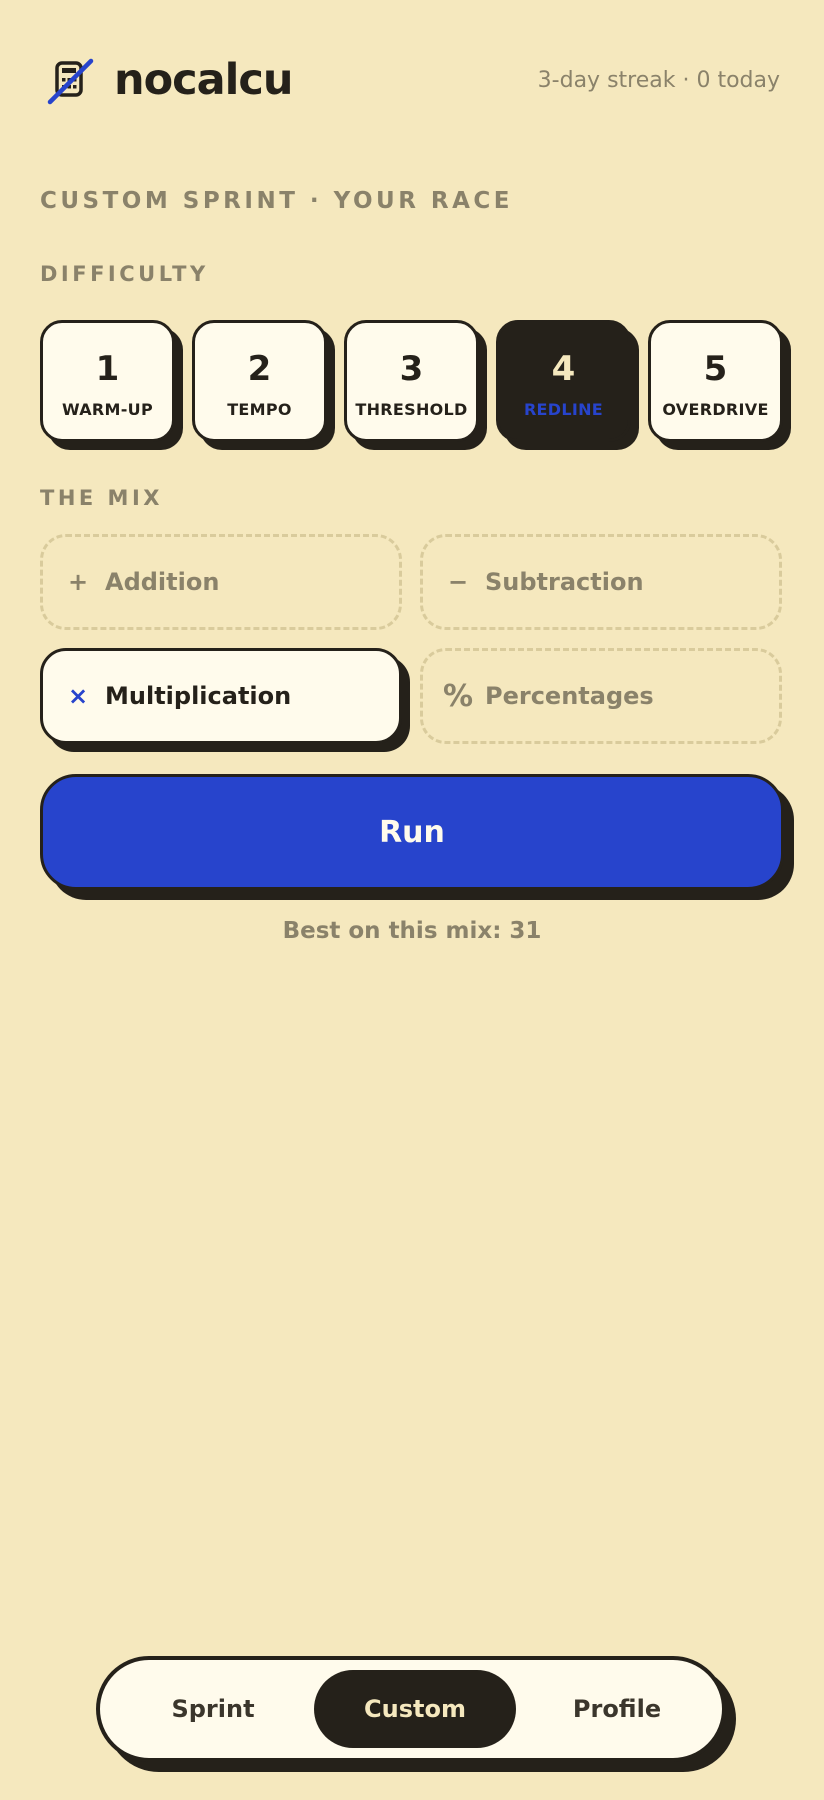  Describe the element at coordinates (412, 832) in the screenshot. I see `run-button: Run` at that location.